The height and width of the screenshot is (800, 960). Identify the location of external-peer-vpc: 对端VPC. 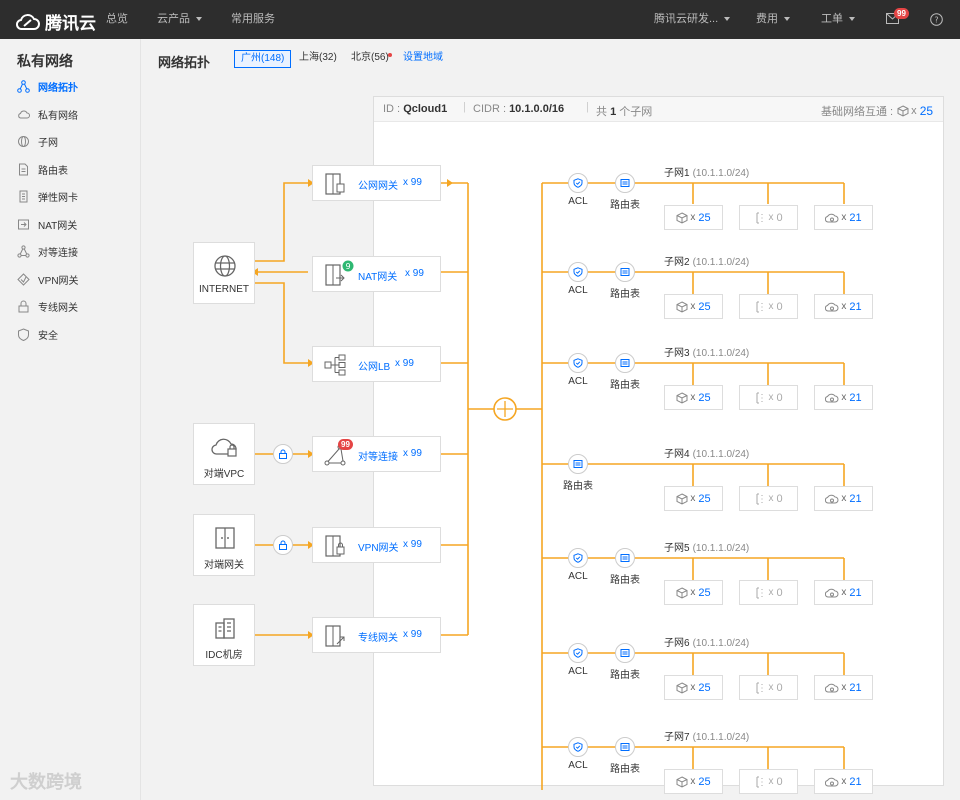
(224, 454).